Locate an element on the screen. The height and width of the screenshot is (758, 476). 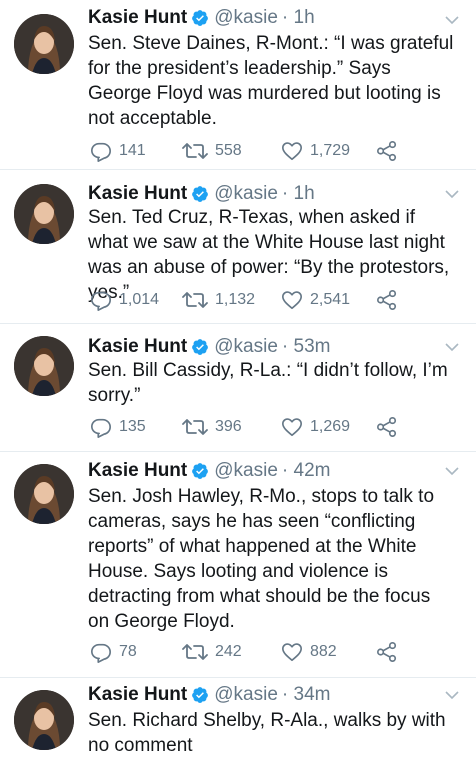
reply-button: 141 is located at coordinates (118, 151).